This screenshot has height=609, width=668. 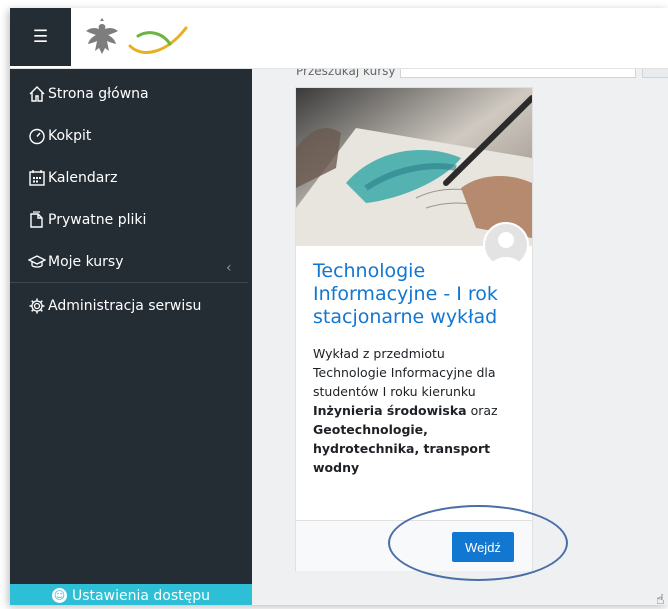 What do you see at coordinates (414, 167) in the screenshot?
I see `course-image` at bounding box center [414, 167].